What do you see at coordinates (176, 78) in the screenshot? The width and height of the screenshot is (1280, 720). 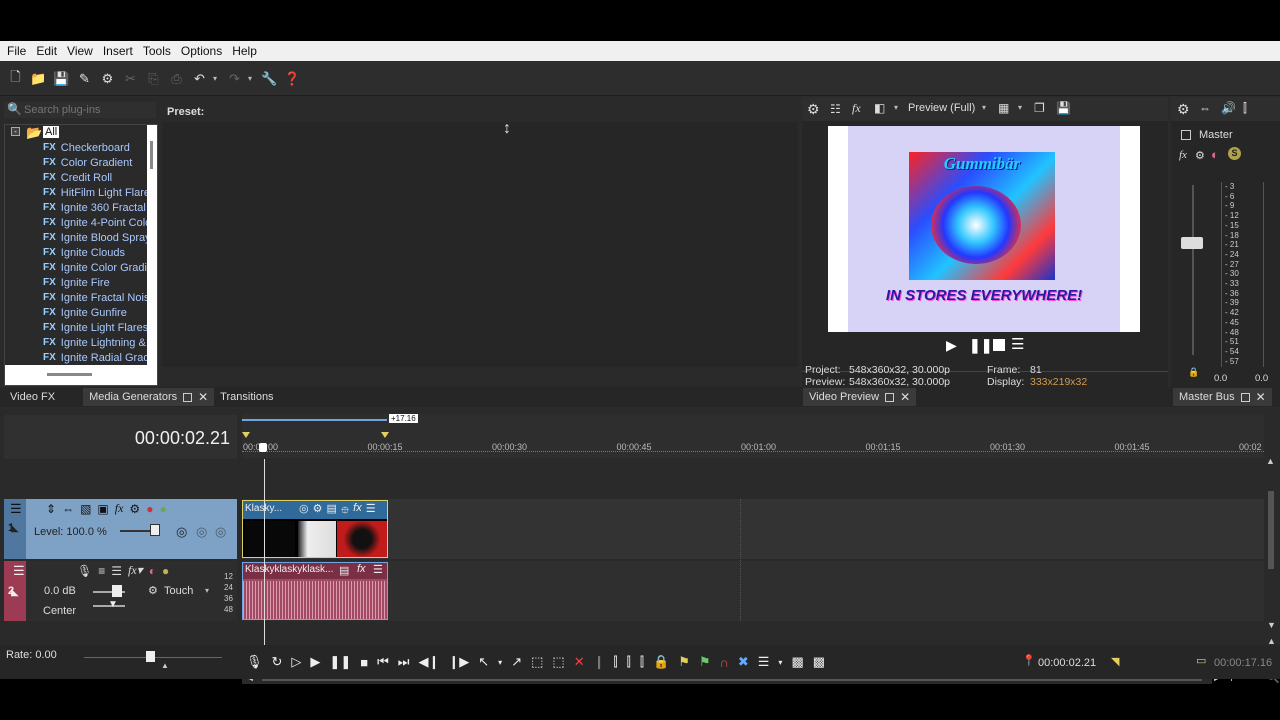 I see `paste-icon: ⎙` at bounding box center [176, 78].